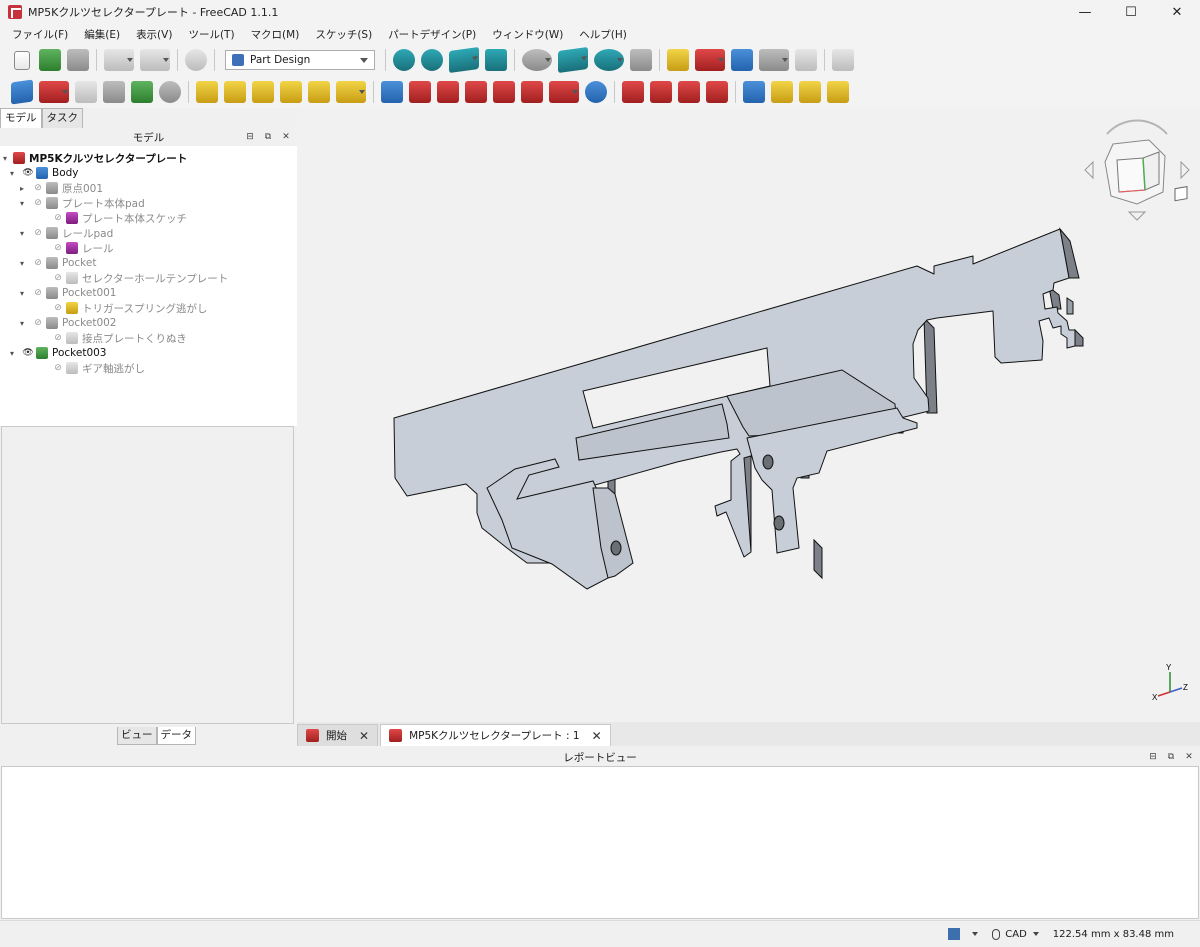  Describe the element at coordinates (1153, 757) in the screenshot. I see `report-float-button: ⊟` at that location.